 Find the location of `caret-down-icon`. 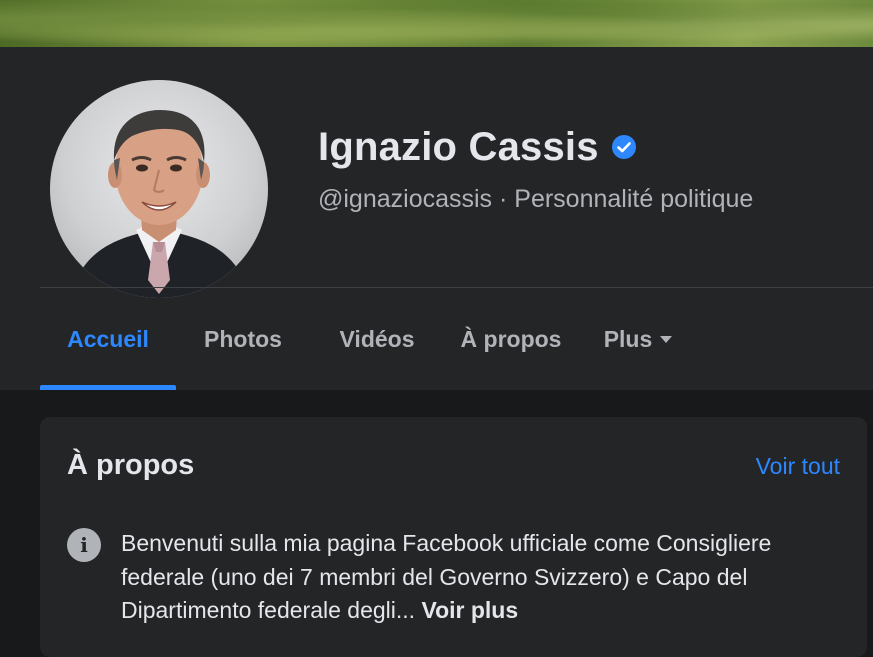

caret-down-icon is located at coordinates (666, 339).